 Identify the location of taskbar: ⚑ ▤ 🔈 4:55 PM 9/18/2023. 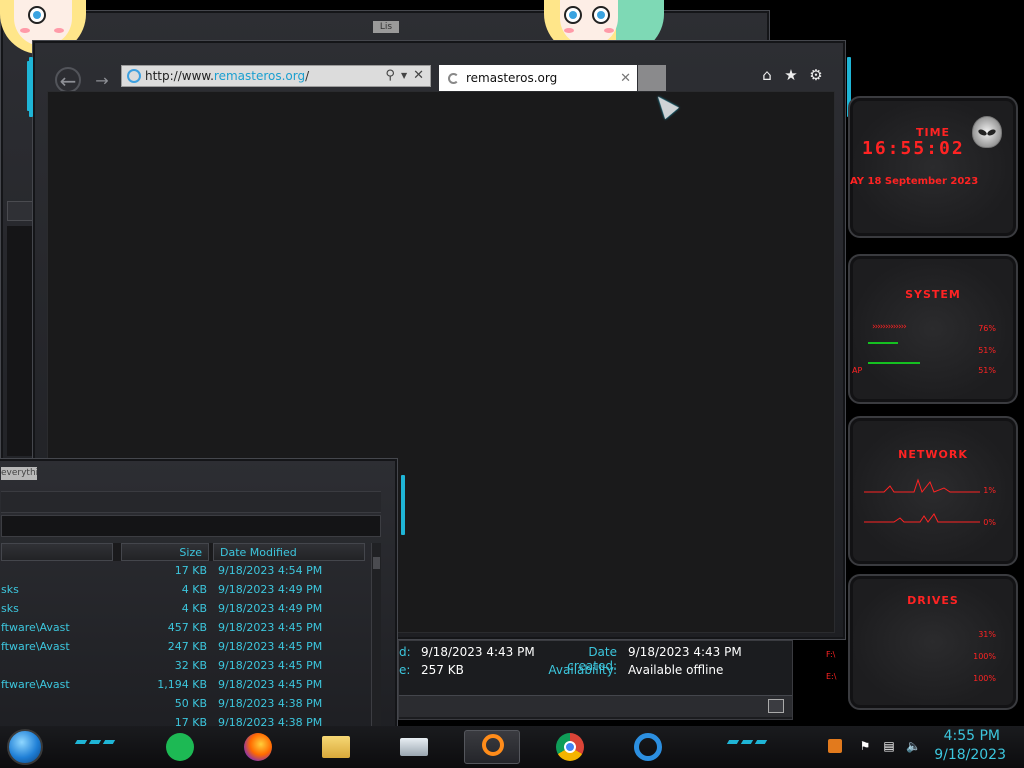
(512, 747).